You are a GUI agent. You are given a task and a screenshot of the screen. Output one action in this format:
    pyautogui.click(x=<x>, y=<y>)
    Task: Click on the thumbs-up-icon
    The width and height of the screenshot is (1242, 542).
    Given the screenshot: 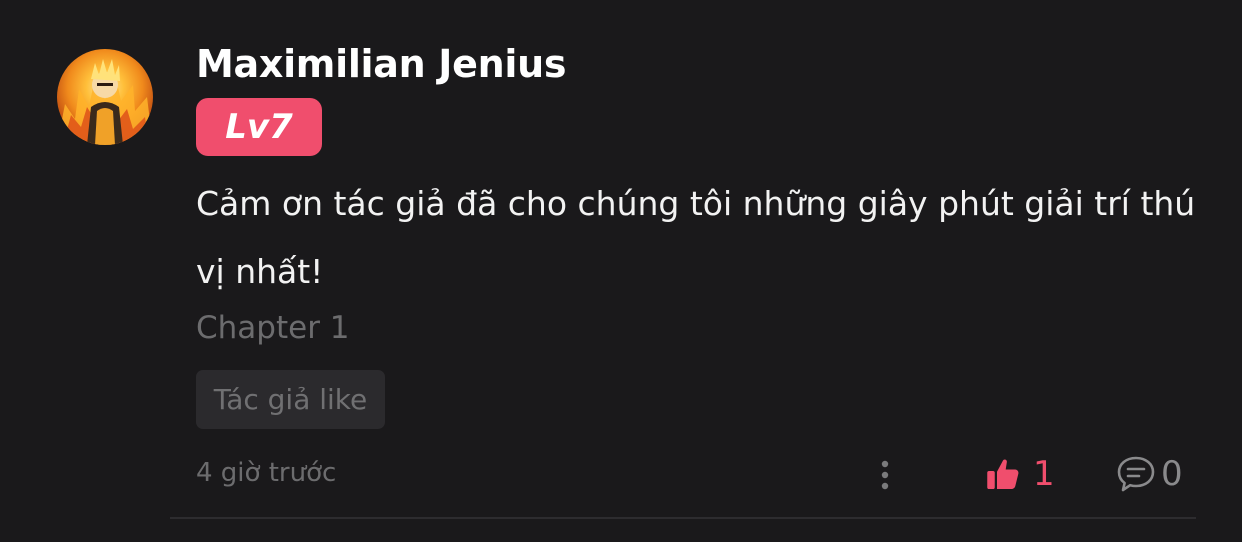 What is the action you would take?
    pyautogui.click(x=1003, y=474)
    